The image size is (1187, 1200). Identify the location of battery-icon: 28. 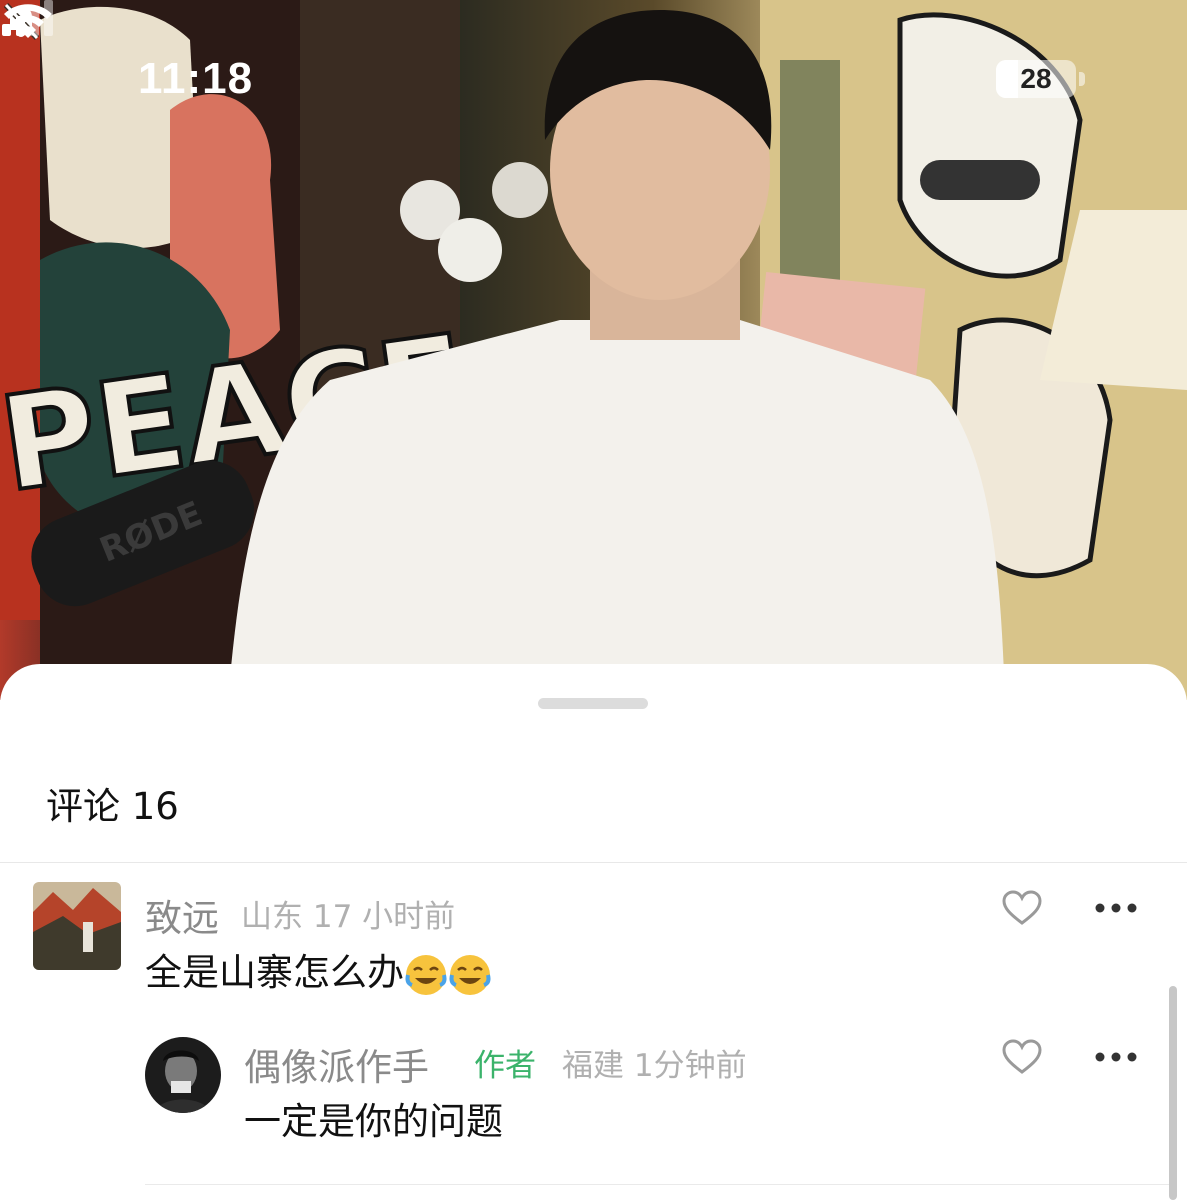
(1036, 79).